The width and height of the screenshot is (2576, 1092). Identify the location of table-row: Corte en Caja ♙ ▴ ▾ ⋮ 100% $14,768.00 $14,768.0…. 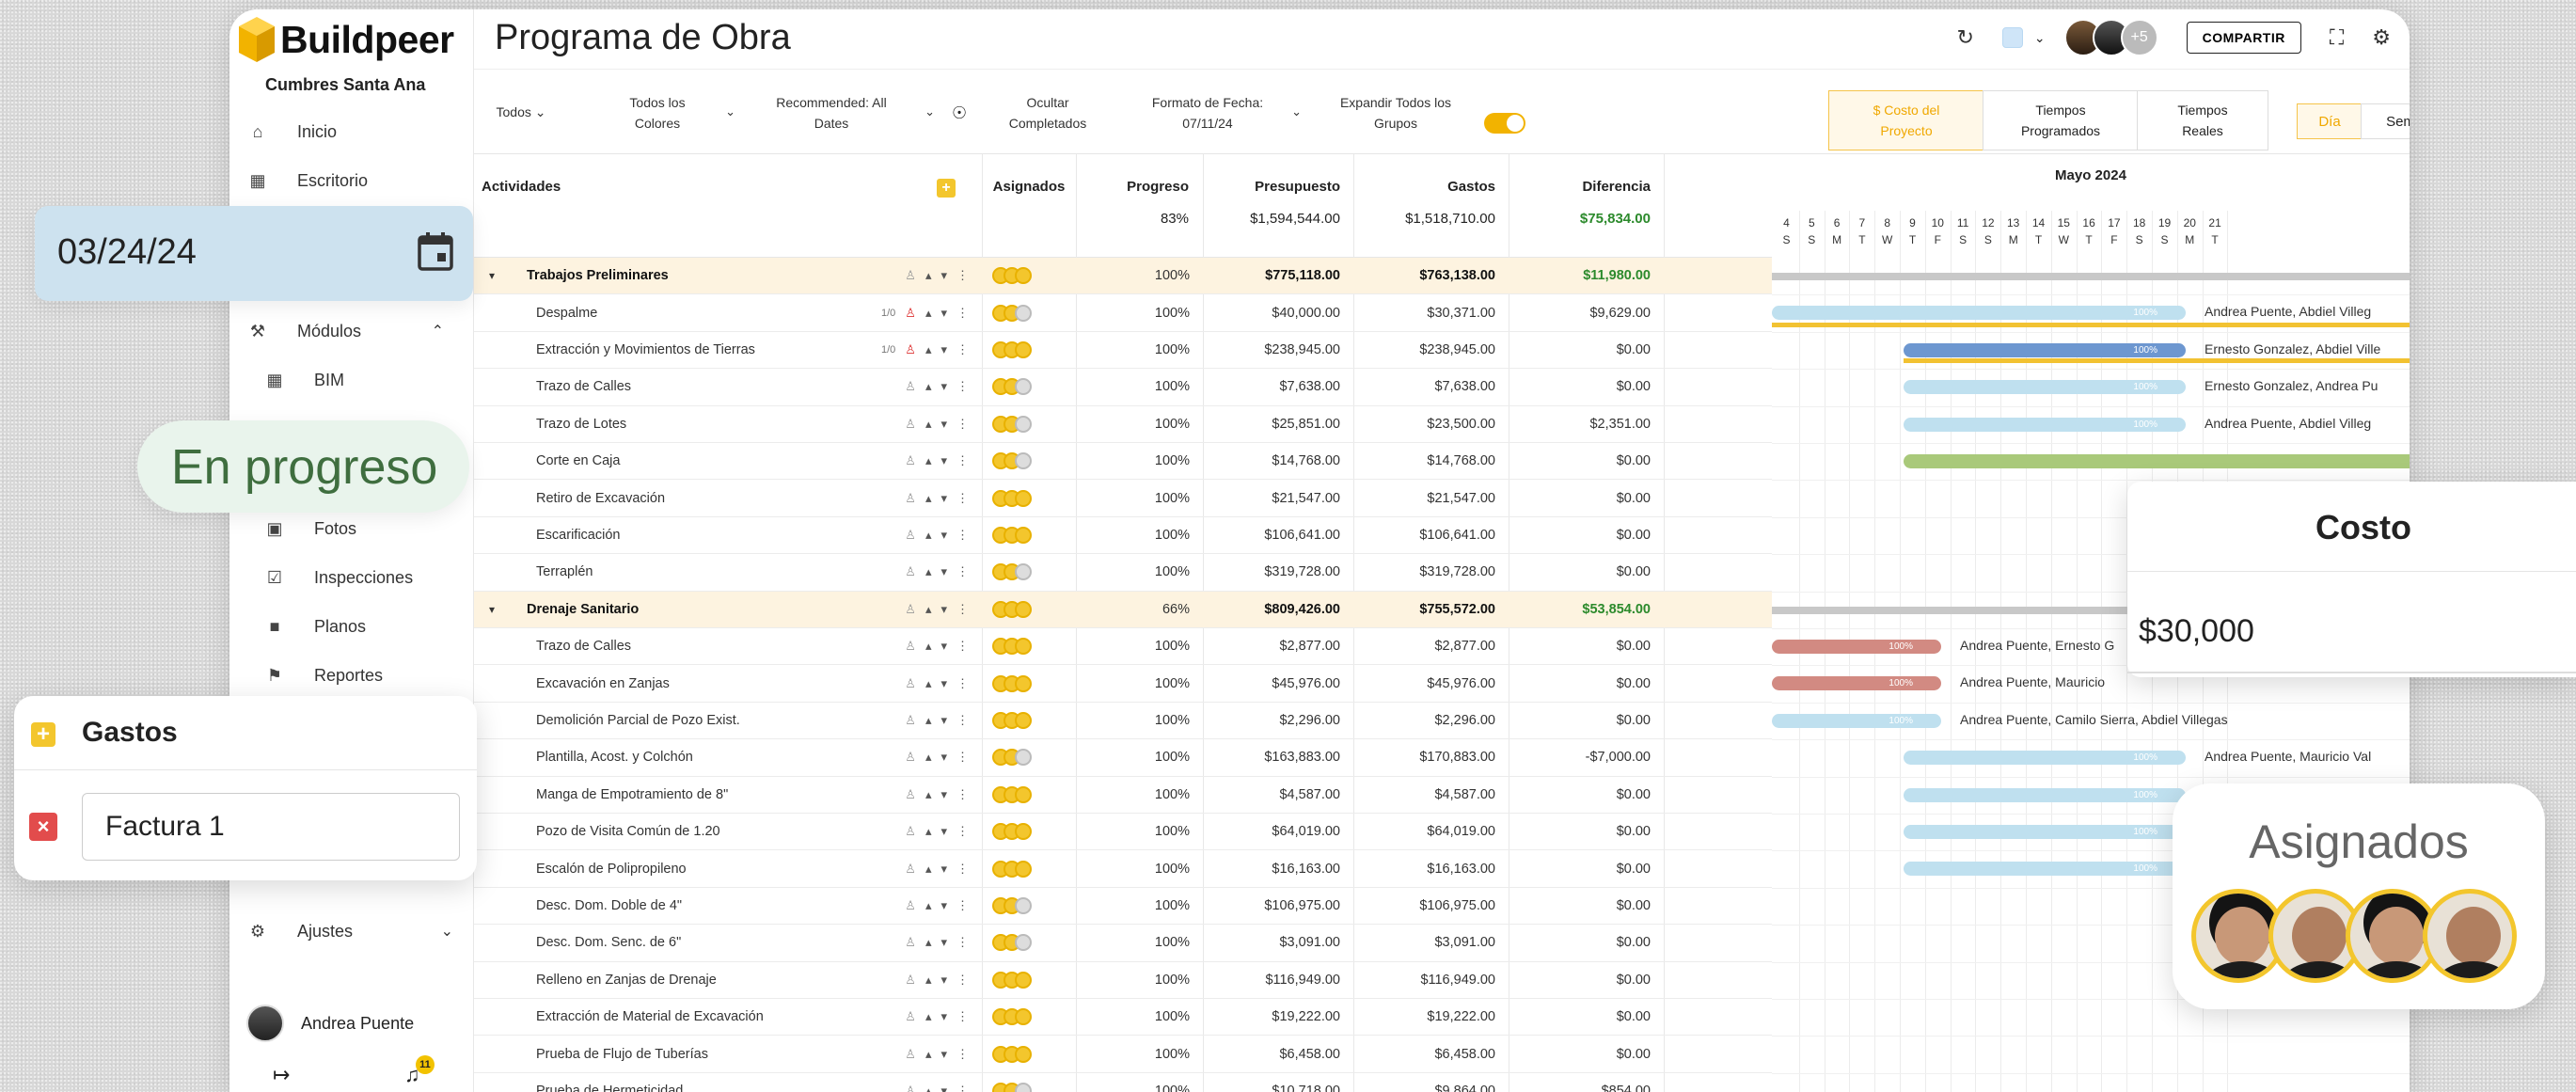
(1123, 462).